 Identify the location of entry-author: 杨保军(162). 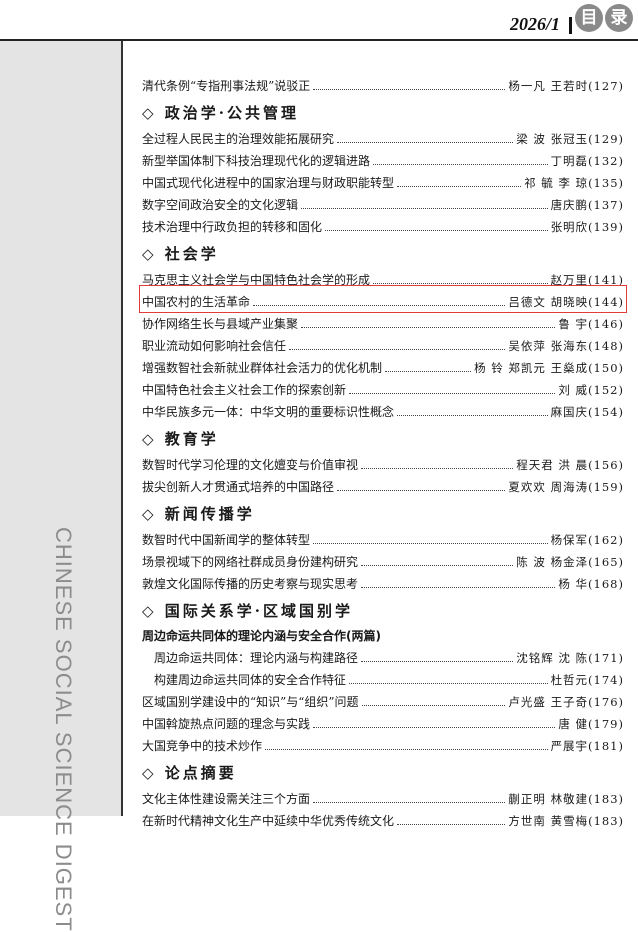
(587, 540).